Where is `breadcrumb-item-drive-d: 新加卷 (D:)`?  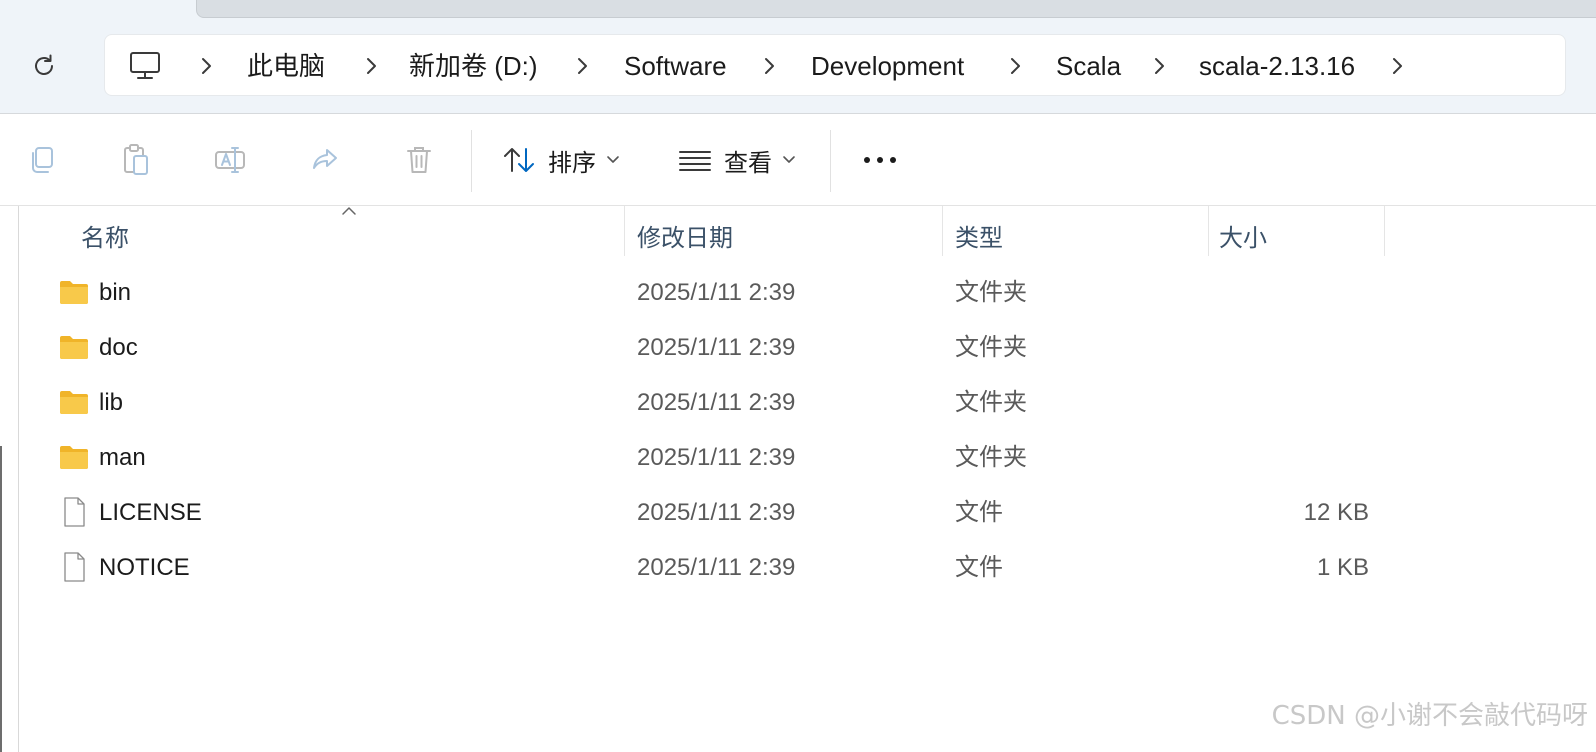 breadcrumb-item-drive-d: 新加卷 (D:) is located at coordinates (473, 66).